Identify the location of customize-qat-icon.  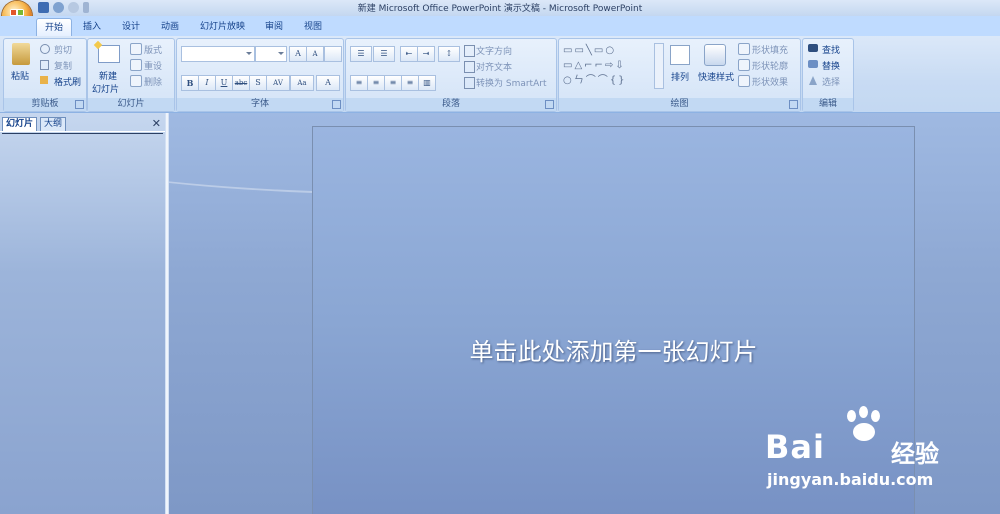
(86, 7).